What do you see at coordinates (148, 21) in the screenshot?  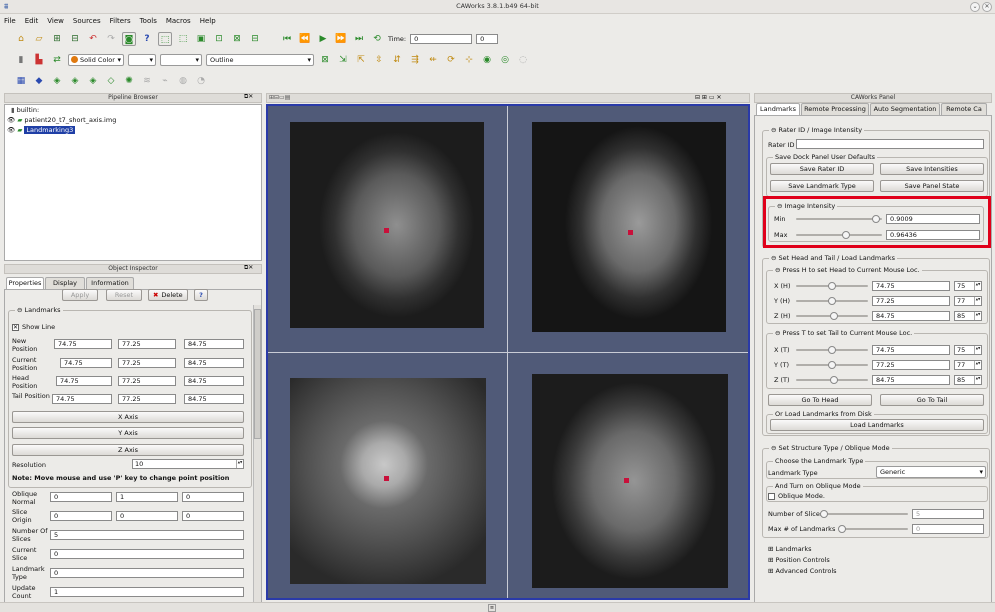 I see `menu-tools: Tools` at bounding box center [148, 21].